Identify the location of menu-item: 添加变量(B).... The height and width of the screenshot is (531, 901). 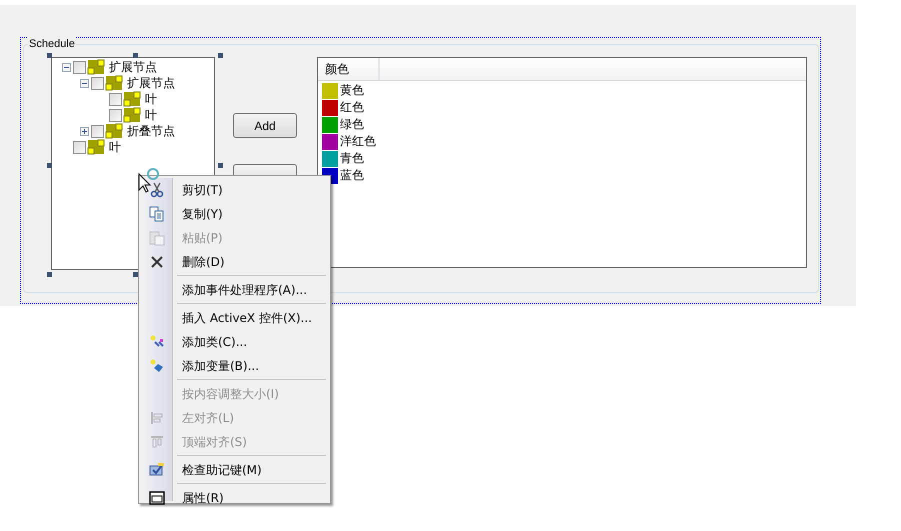
(234, 366).